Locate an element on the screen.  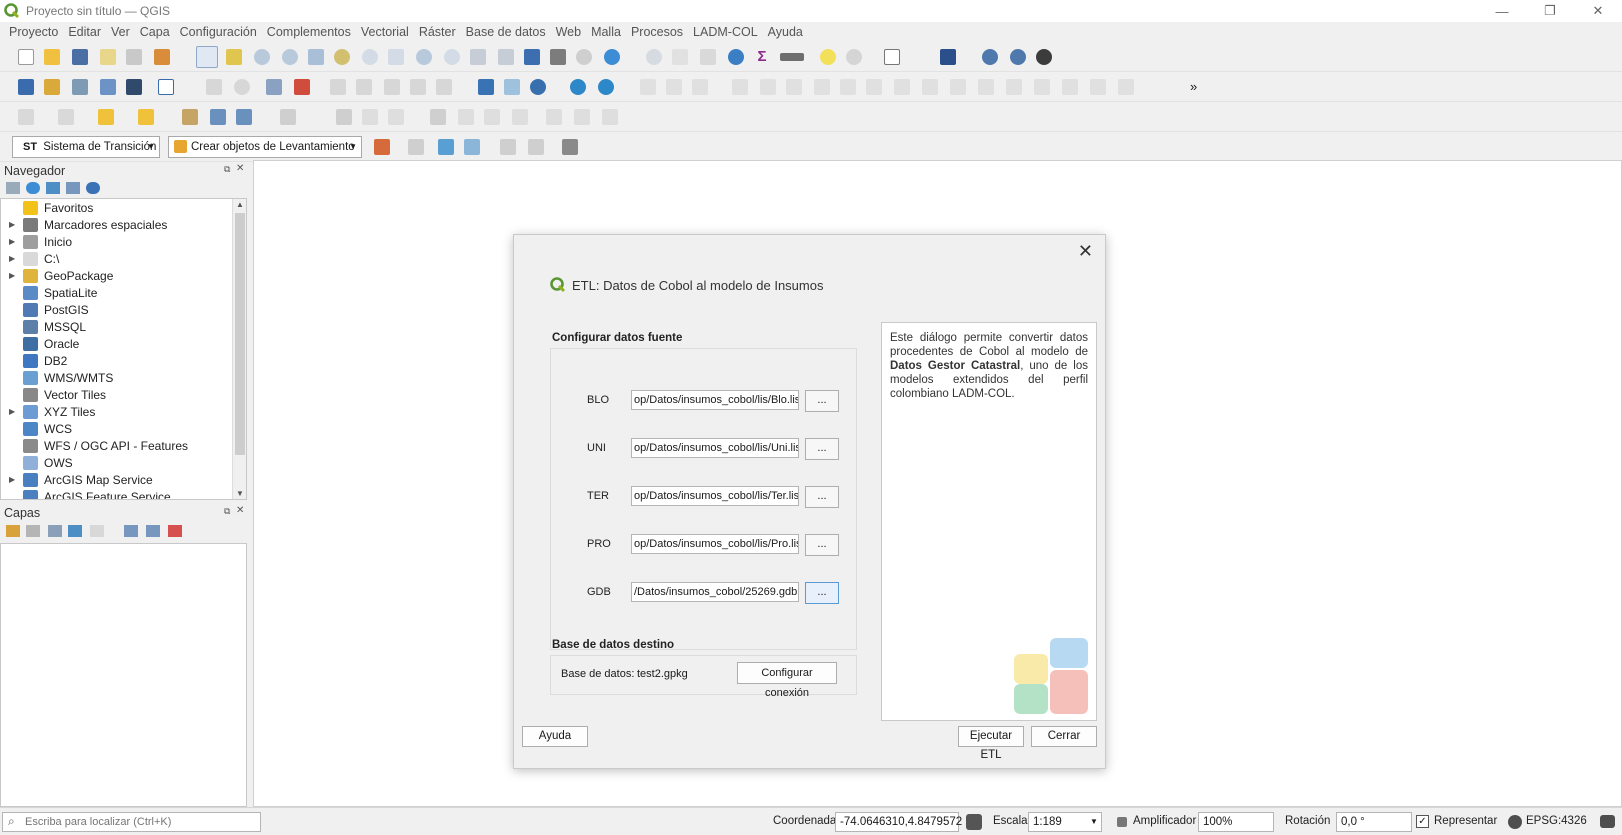
crear-objetos-combo: Crear objetos de Levantamiento ▼ is located at coordinates (265, 147).